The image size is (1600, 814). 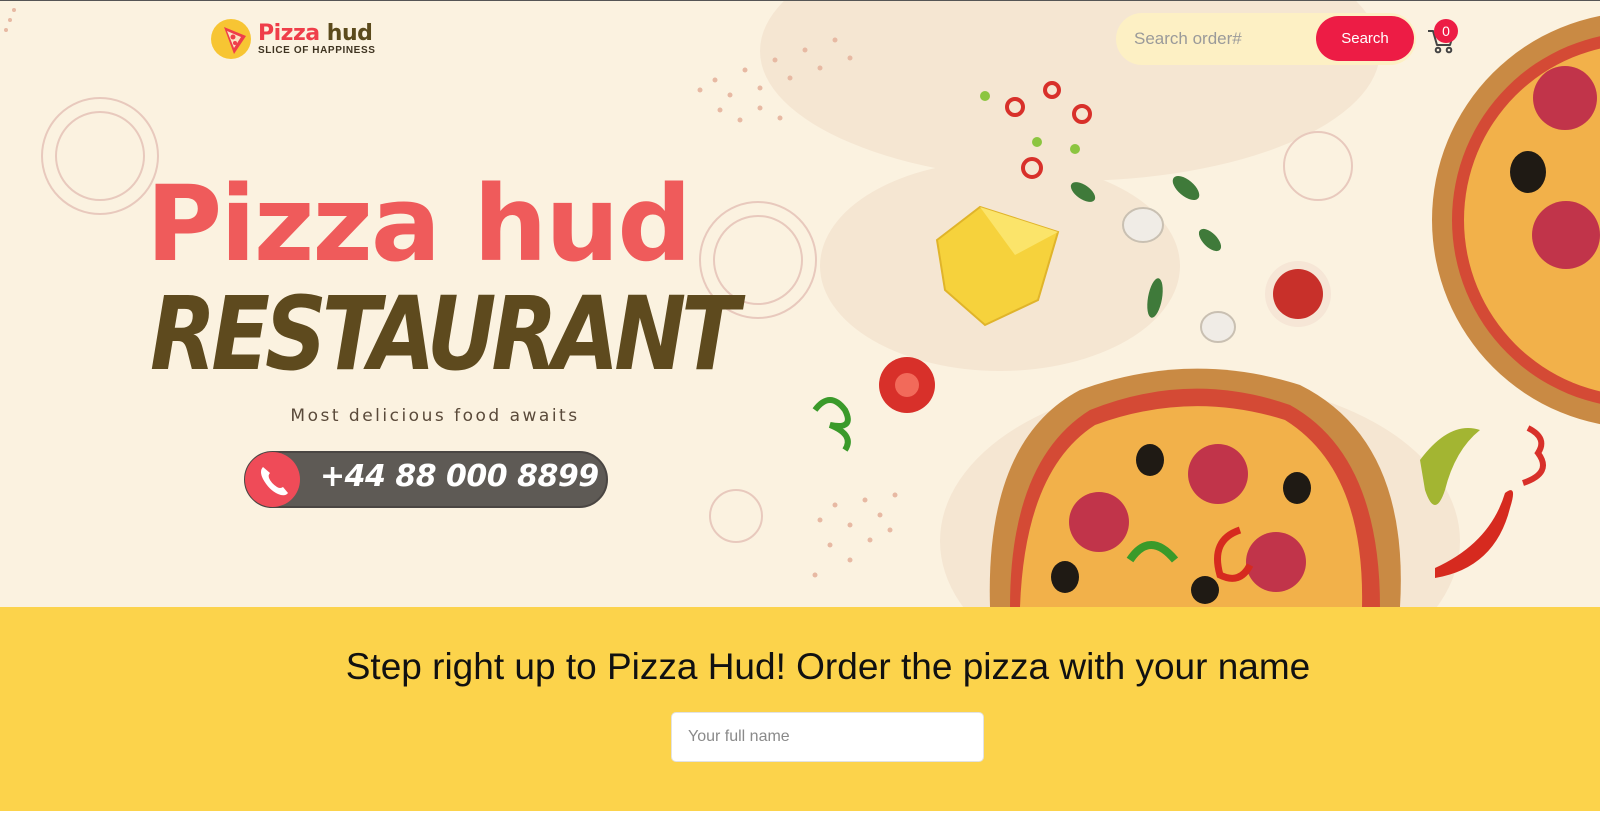 I want to click on chili-pepper, so click(x=1474, y=534).